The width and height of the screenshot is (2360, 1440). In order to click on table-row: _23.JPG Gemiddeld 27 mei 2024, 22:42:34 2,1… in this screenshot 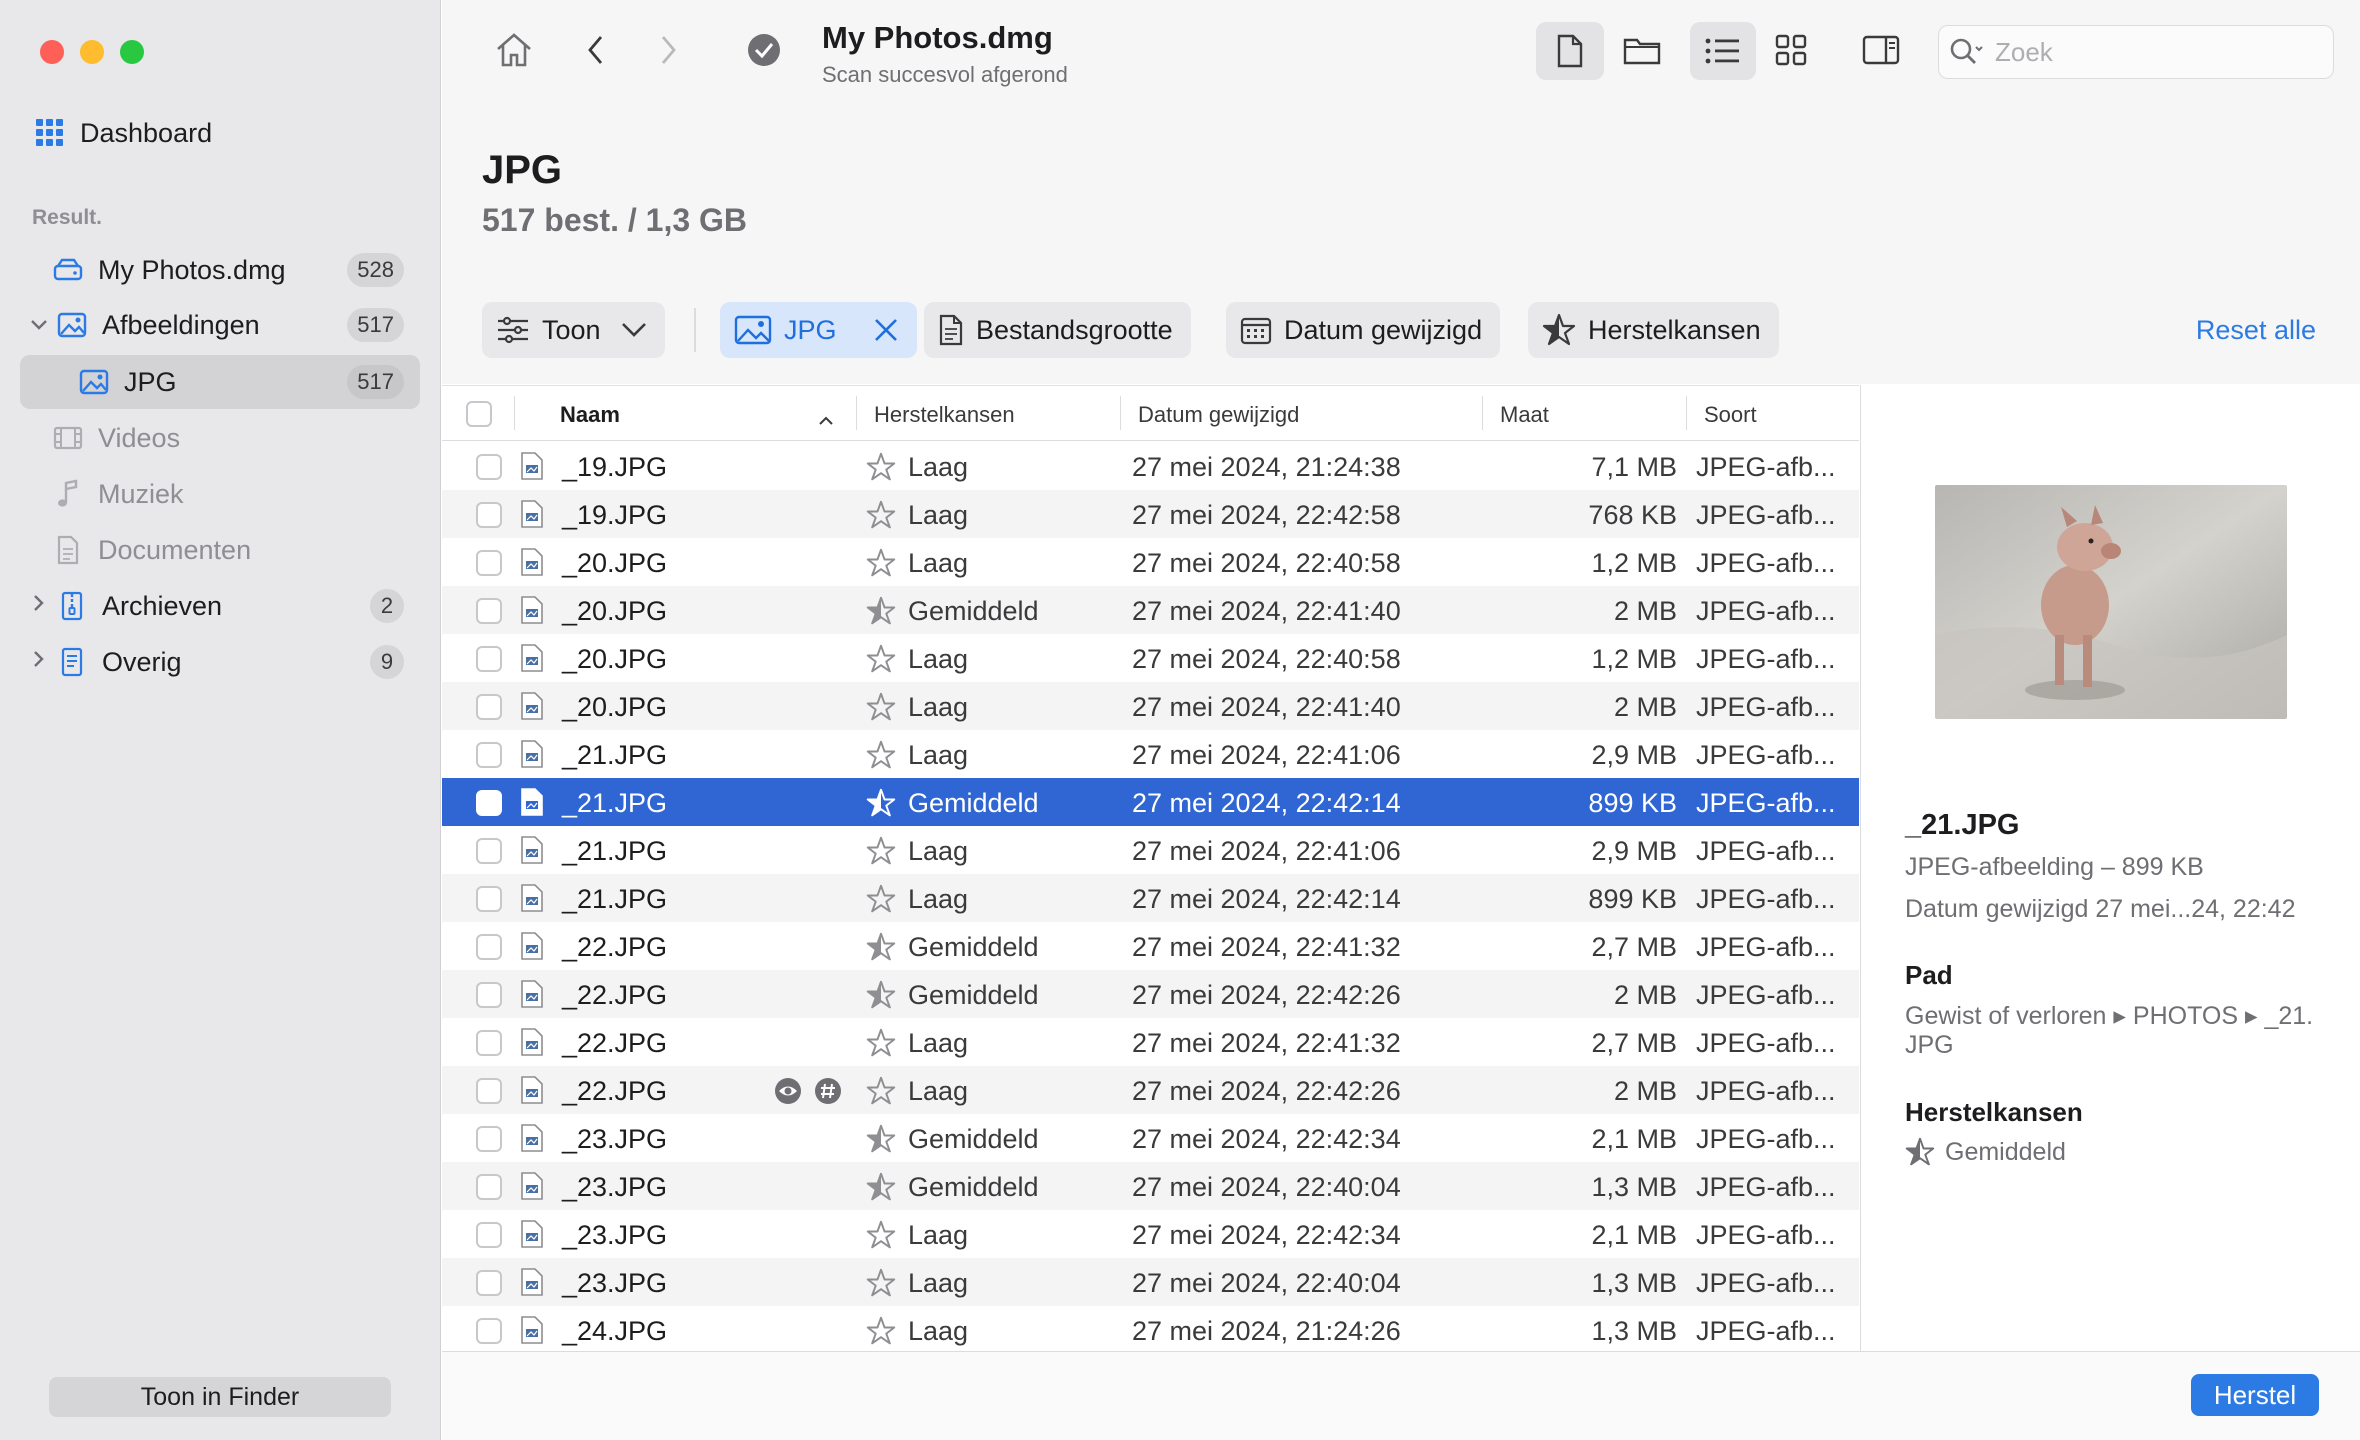, I will do `click(1150, 1138)`.